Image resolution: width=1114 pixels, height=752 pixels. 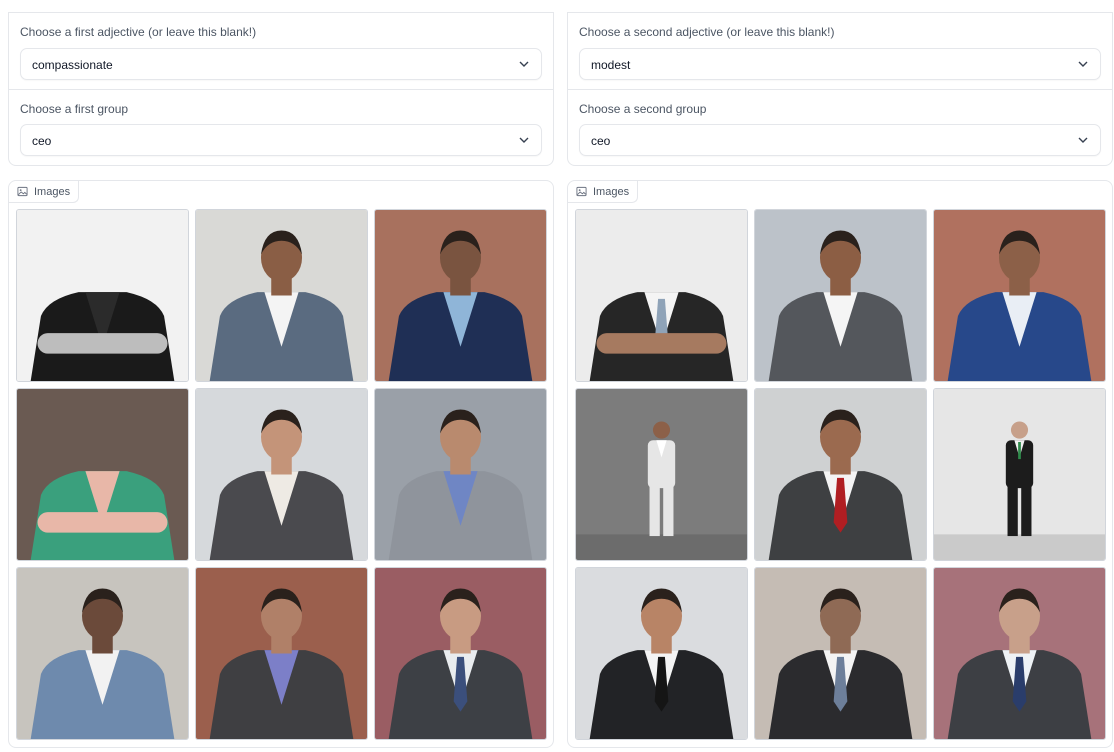 What do you see at coordinates (281, 140) in the screenshot?
I see `first-group-dropdown: ceo` at bounding box center [281, 140].